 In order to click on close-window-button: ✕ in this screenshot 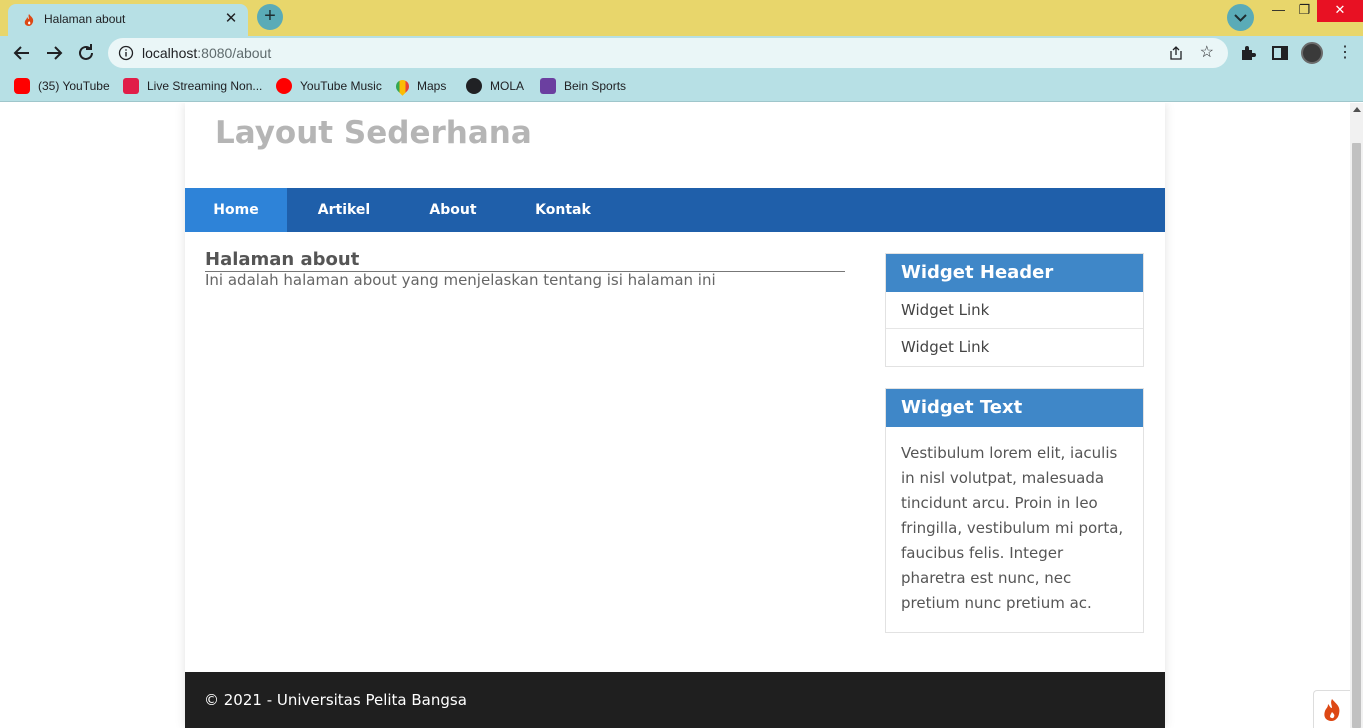, I will do `click(1340, 11)`.